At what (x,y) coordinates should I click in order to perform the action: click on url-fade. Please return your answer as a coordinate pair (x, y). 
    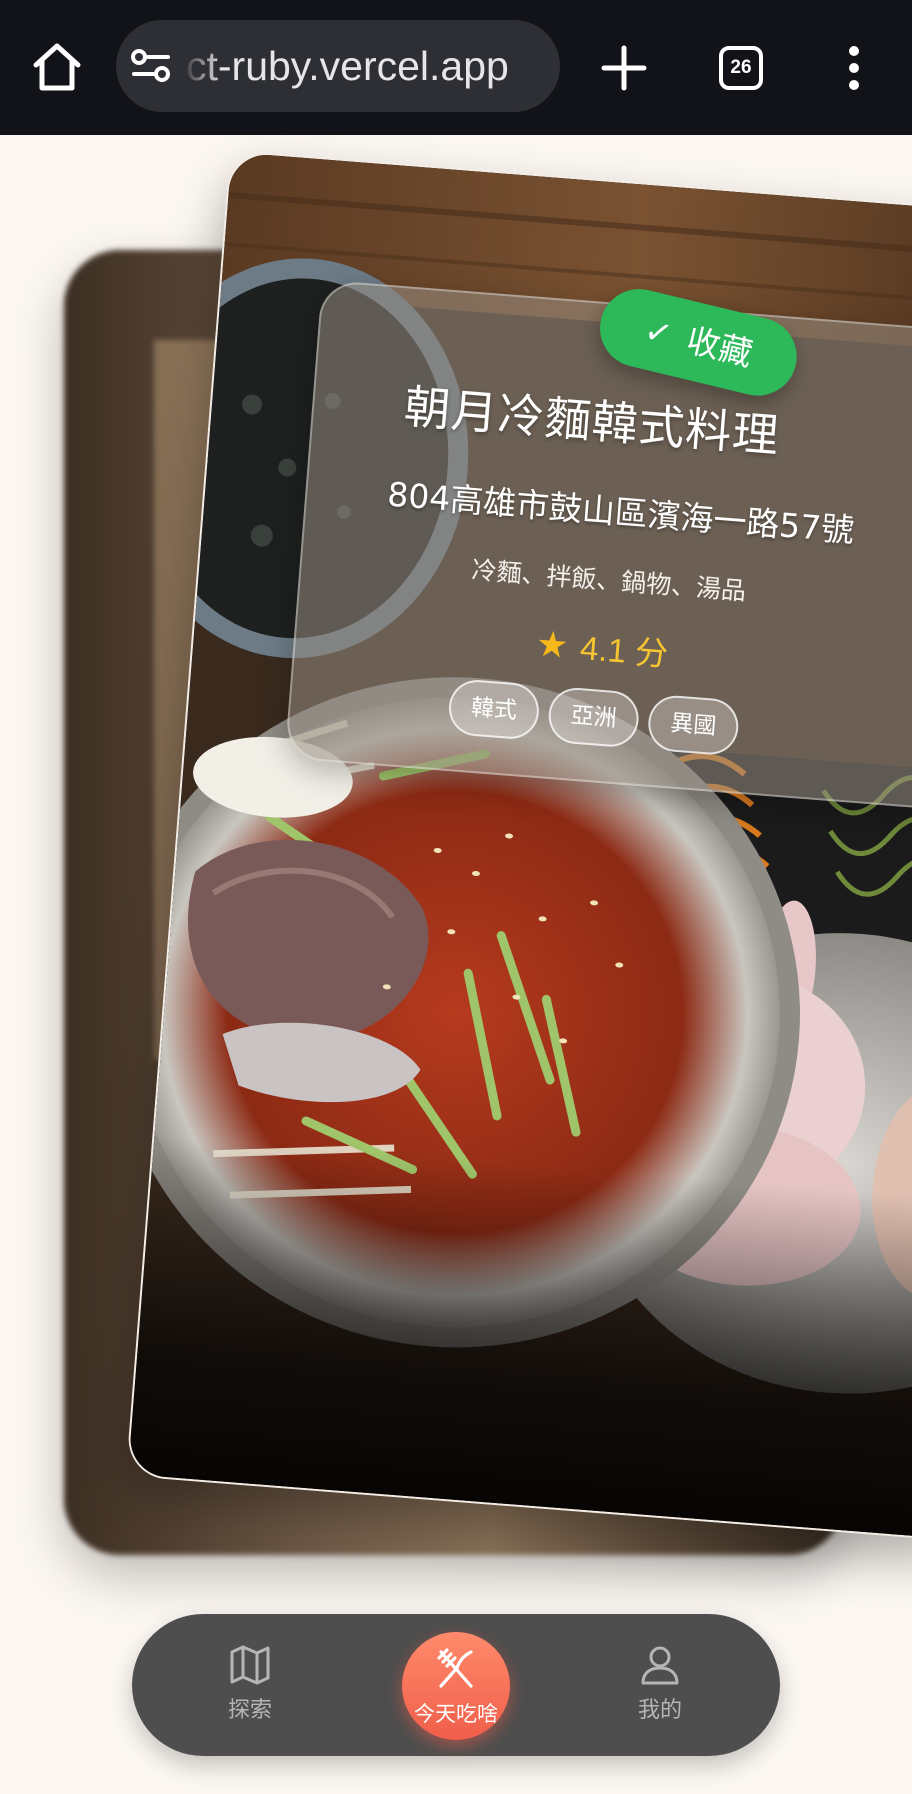
    Looking at the image, I should click on (202, 66).